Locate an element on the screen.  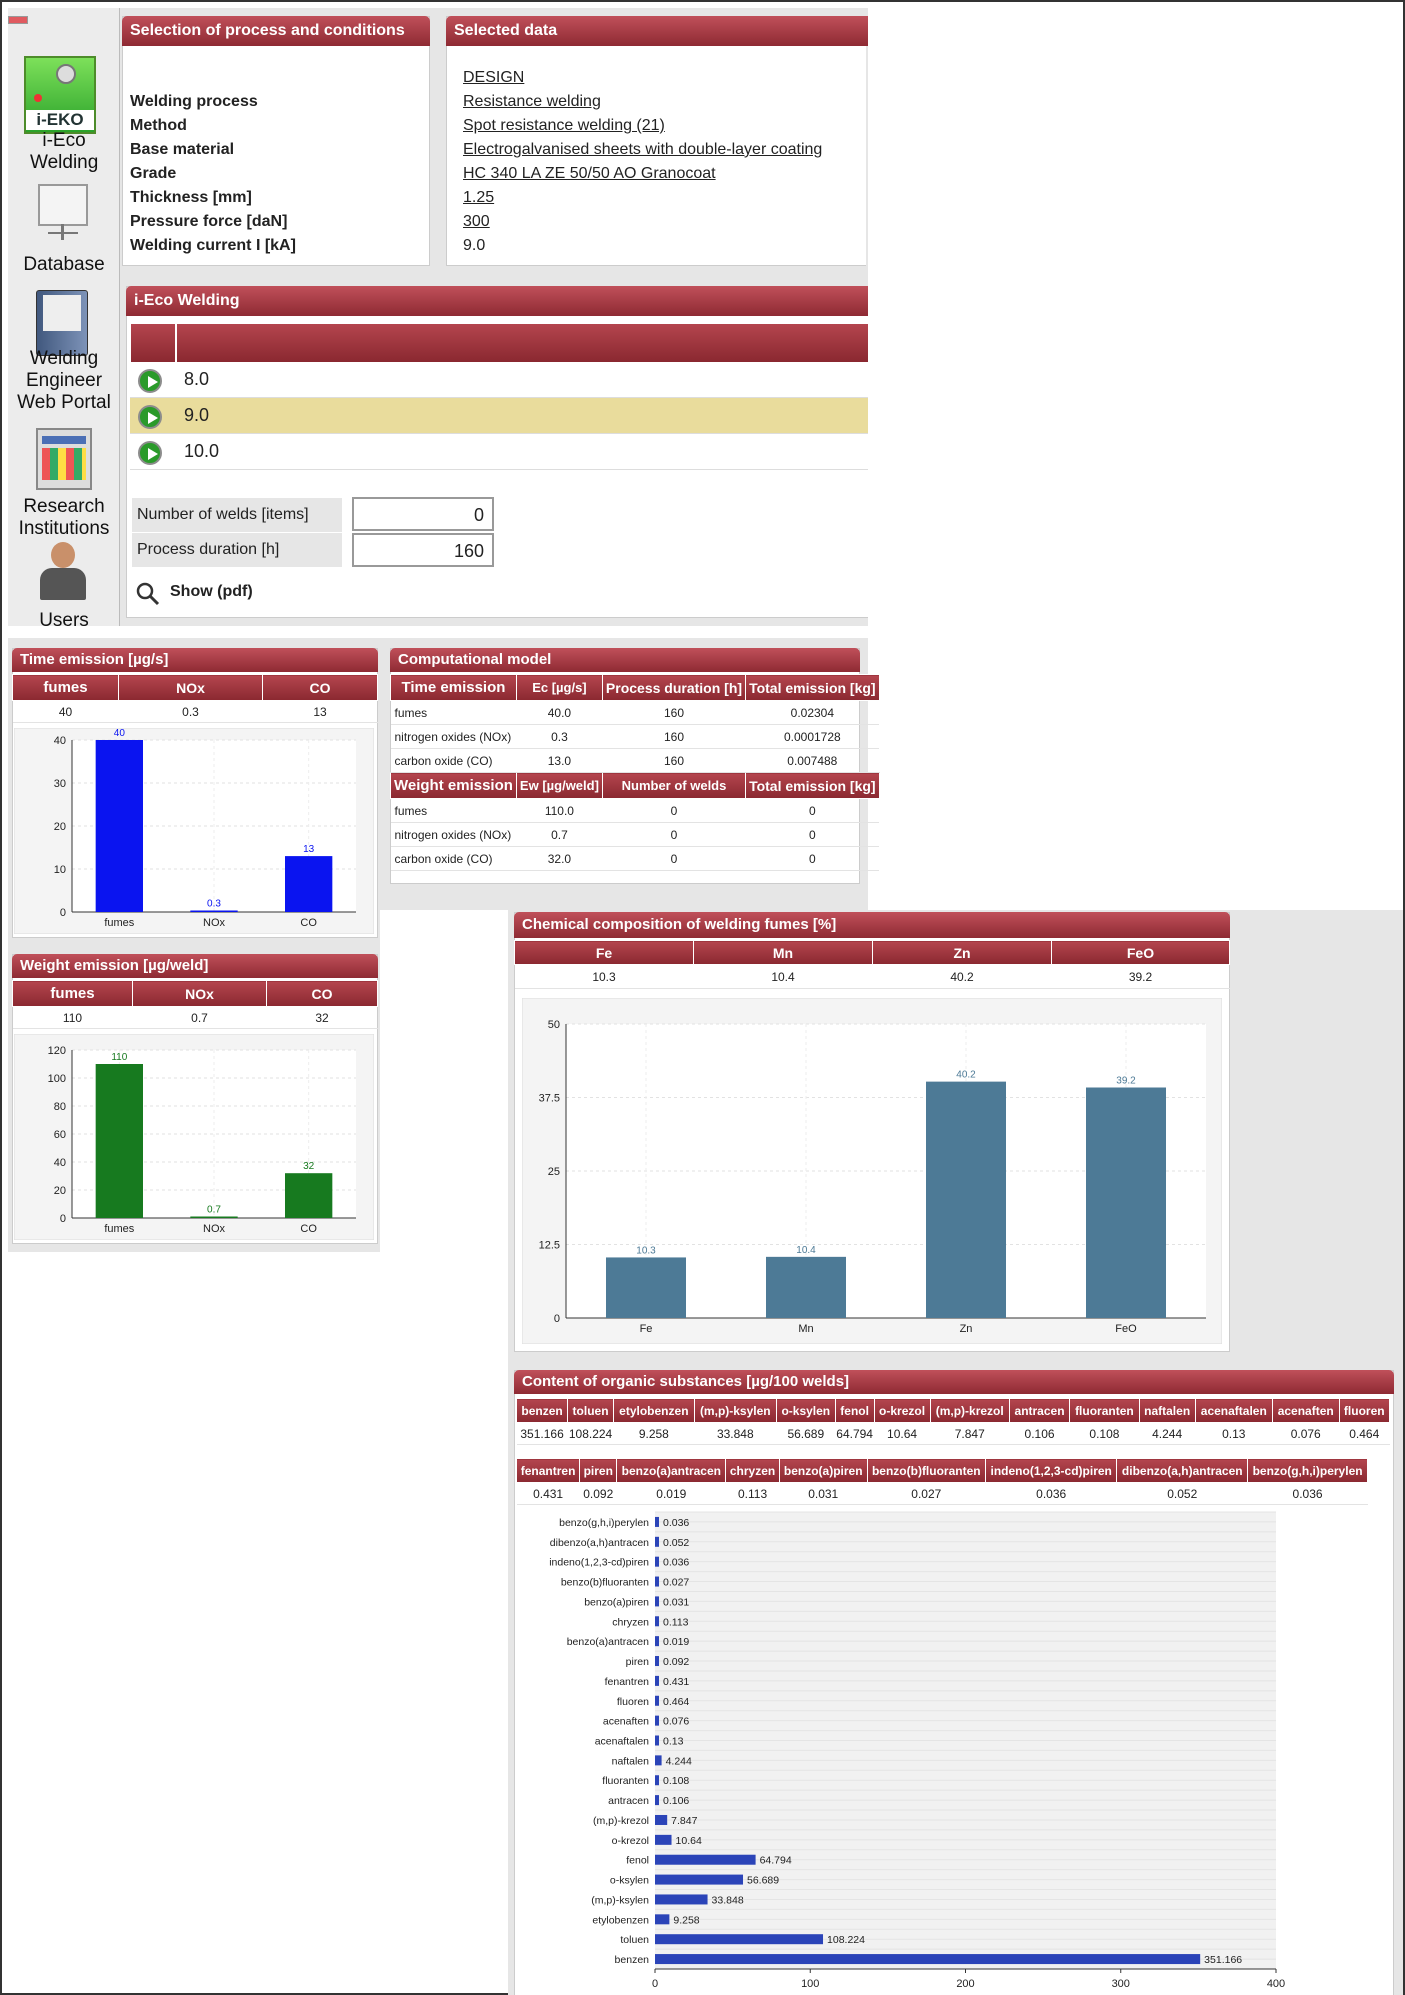
col-header: Ec [µg/s] is located at coordinates (559, 687).